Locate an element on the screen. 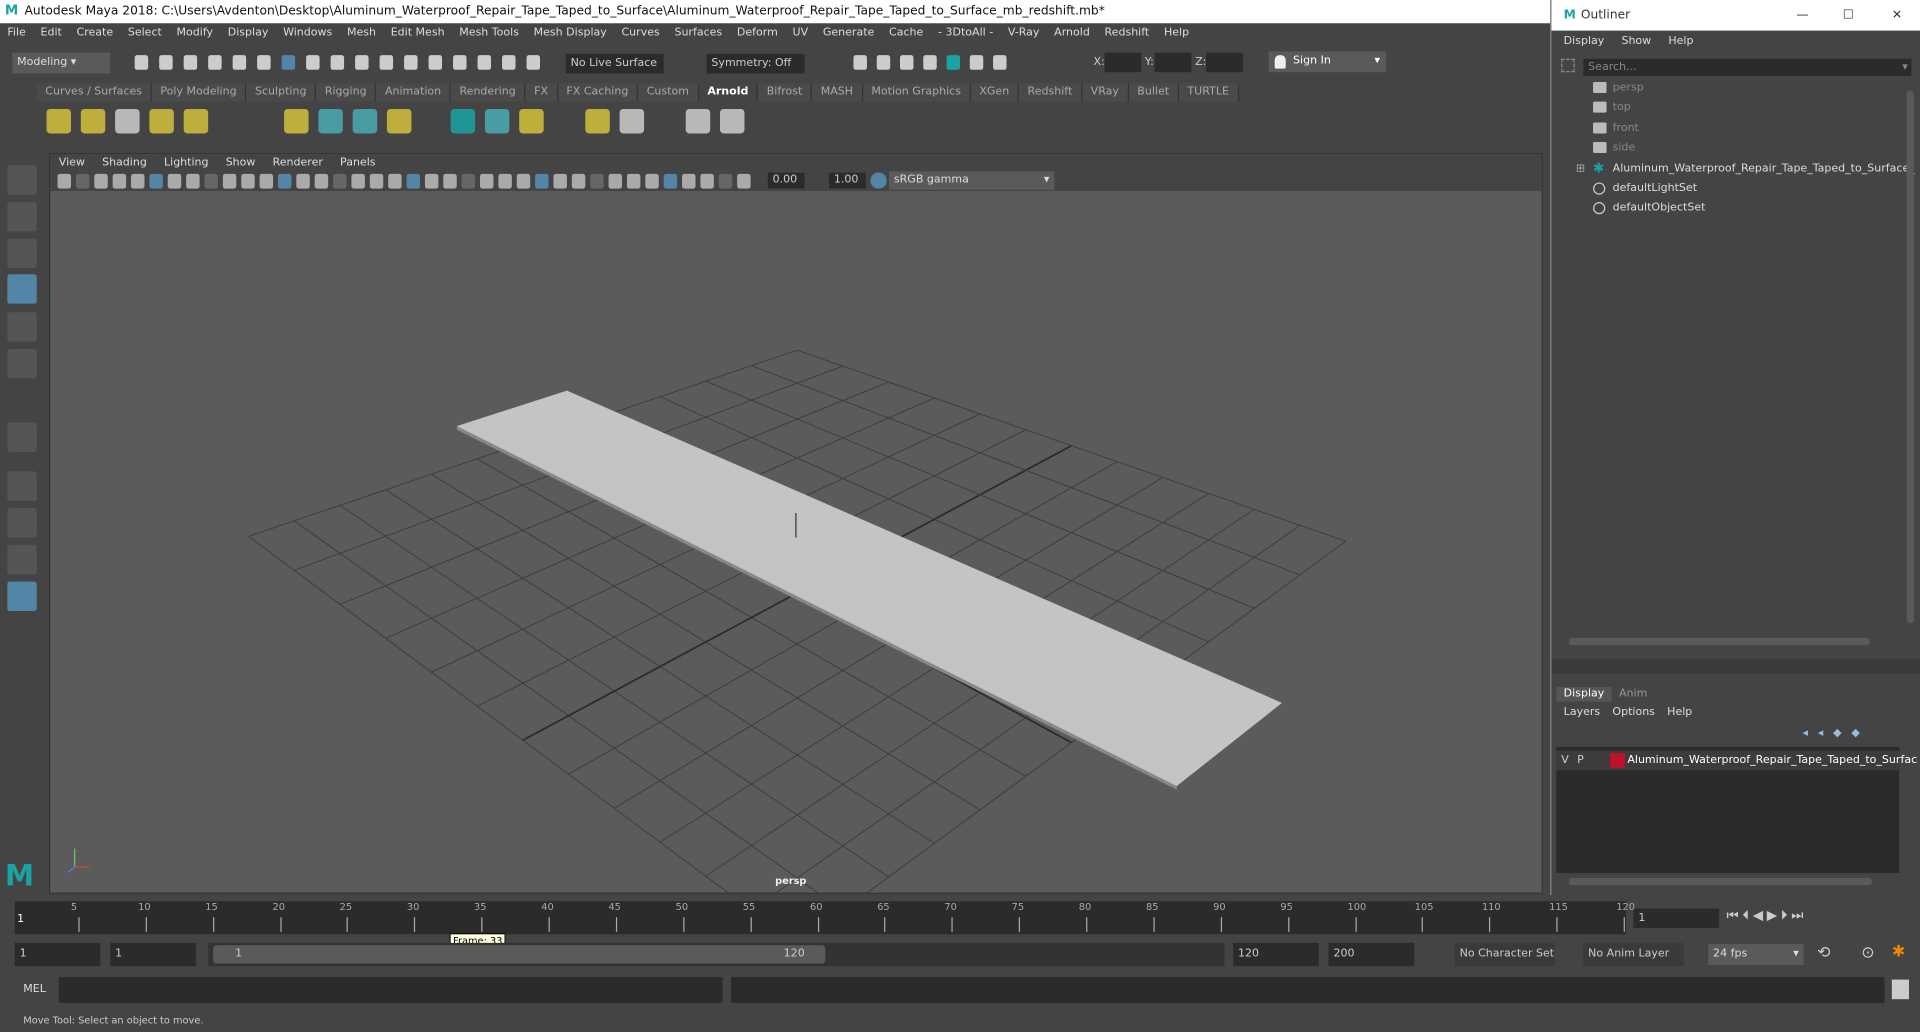  maximize-button: ☐ is located at coordinates (1848, 15).